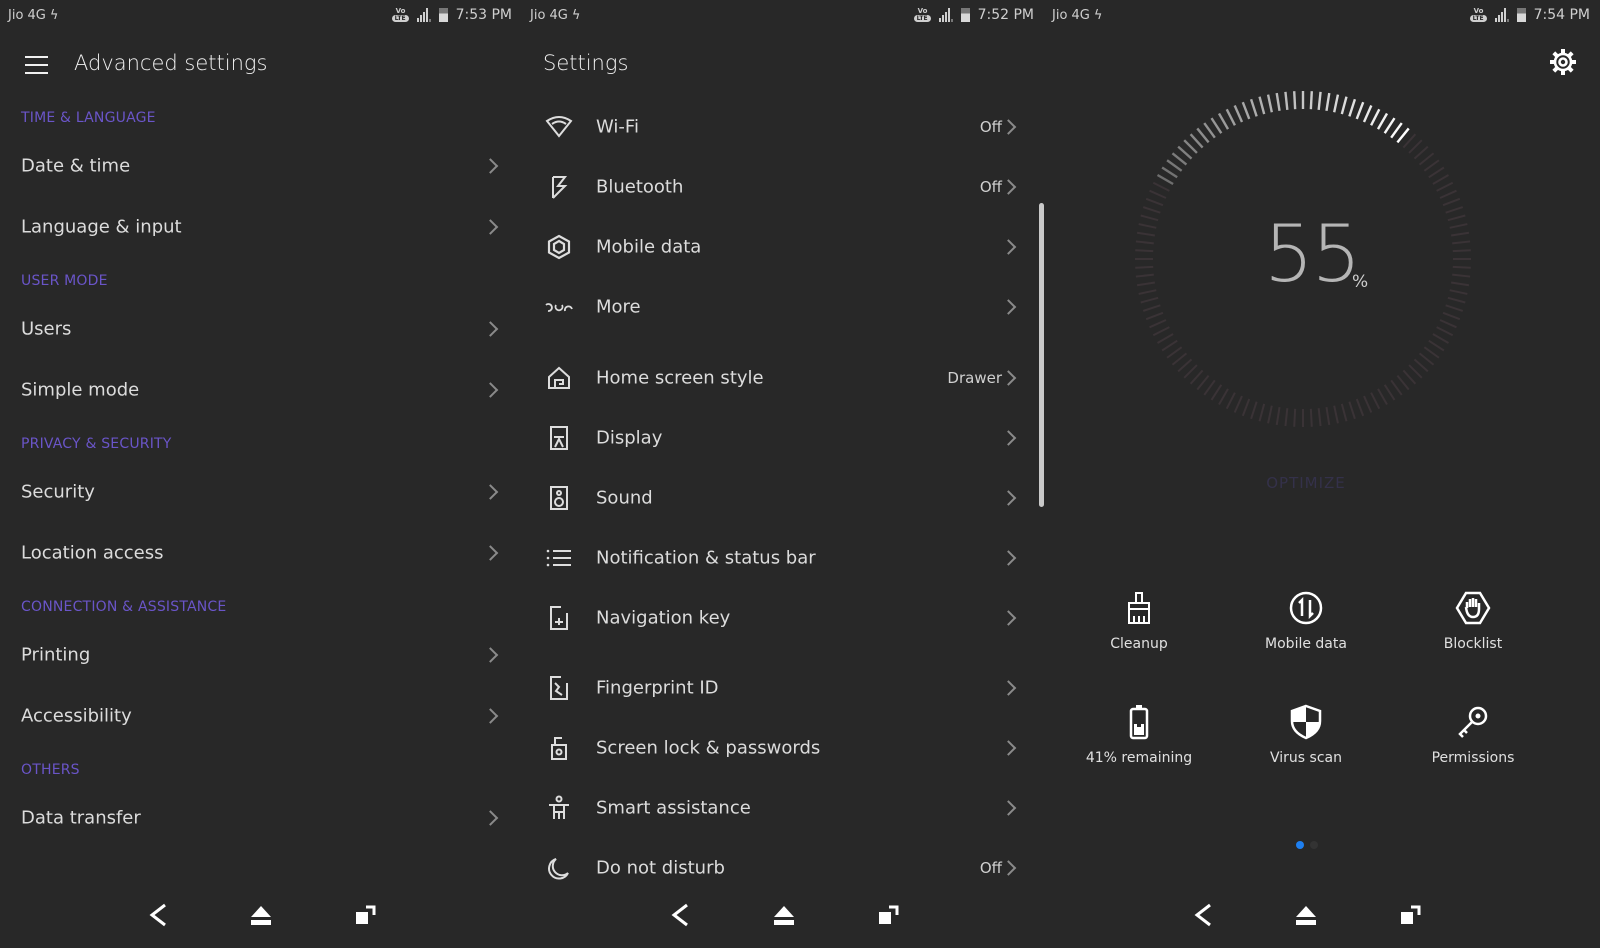  I want to click on blocklist-icon, so click(1473, 608).